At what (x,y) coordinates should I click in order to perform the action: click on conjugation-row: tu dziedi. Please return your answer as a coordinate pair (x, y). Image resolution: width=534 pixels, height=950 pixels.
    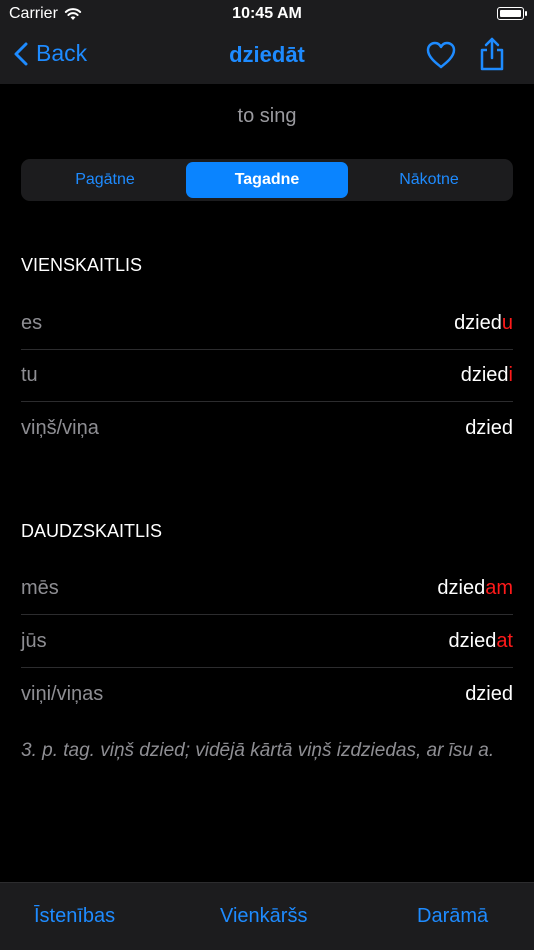
    Looking at the image, I should click on (267, 375).